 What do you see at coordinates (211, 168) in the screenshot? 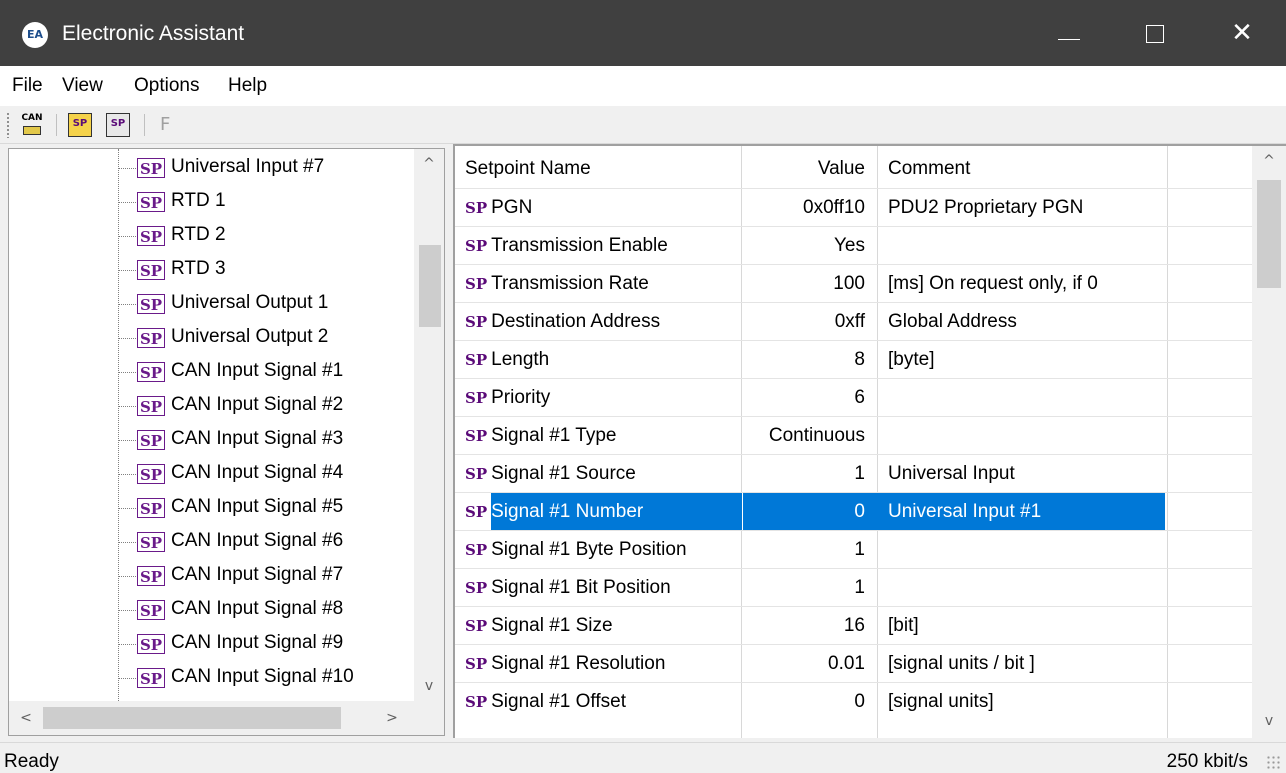
I see `tree-item: SP Universal Input #7` at bounding box center [211, 168].